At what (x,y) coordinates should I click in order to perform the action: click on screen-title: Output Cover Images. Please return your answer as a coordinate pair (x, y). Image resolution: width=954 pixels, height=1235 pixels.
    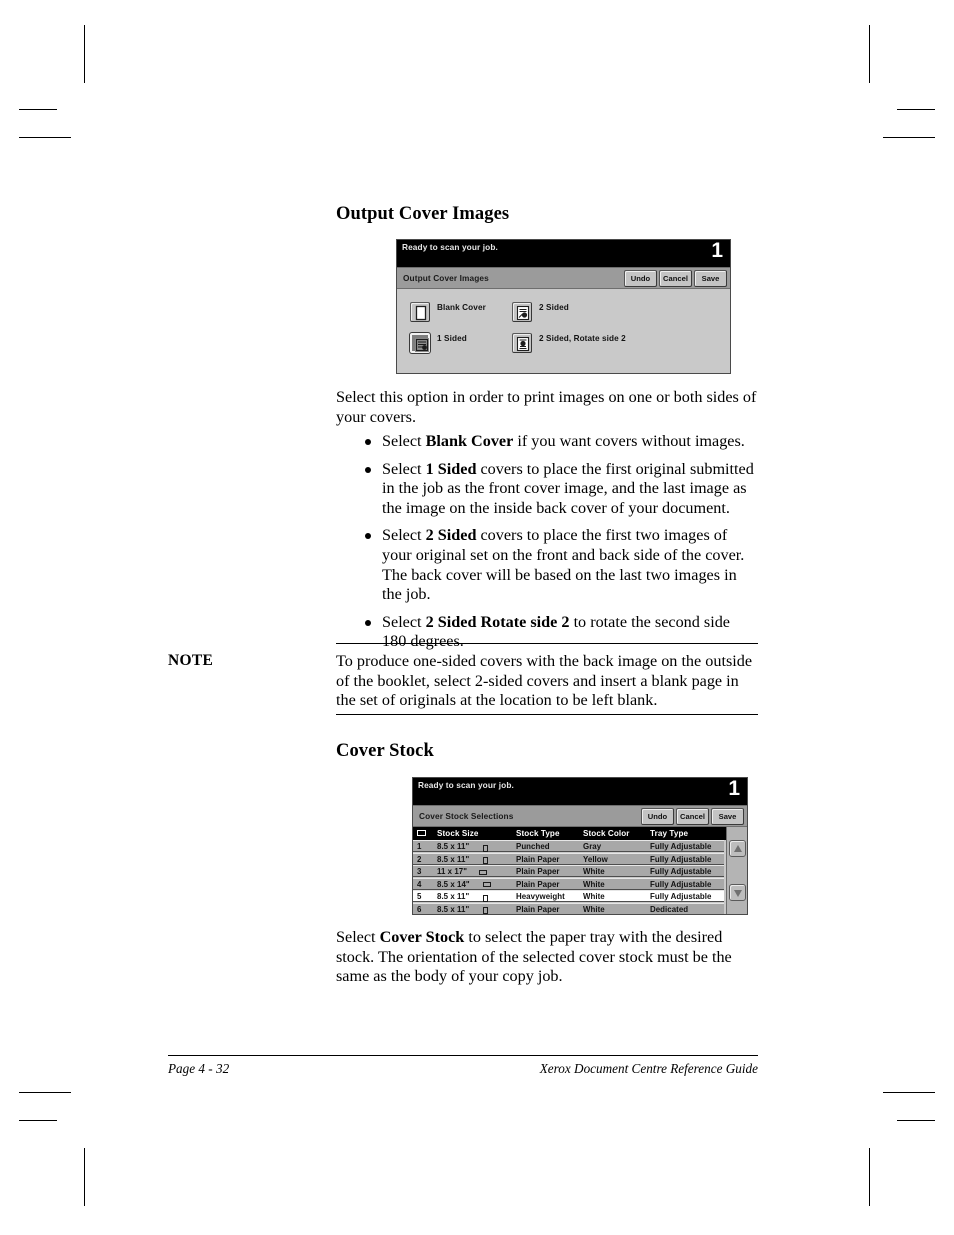
    Looking at the image, I should click on (446, 278).